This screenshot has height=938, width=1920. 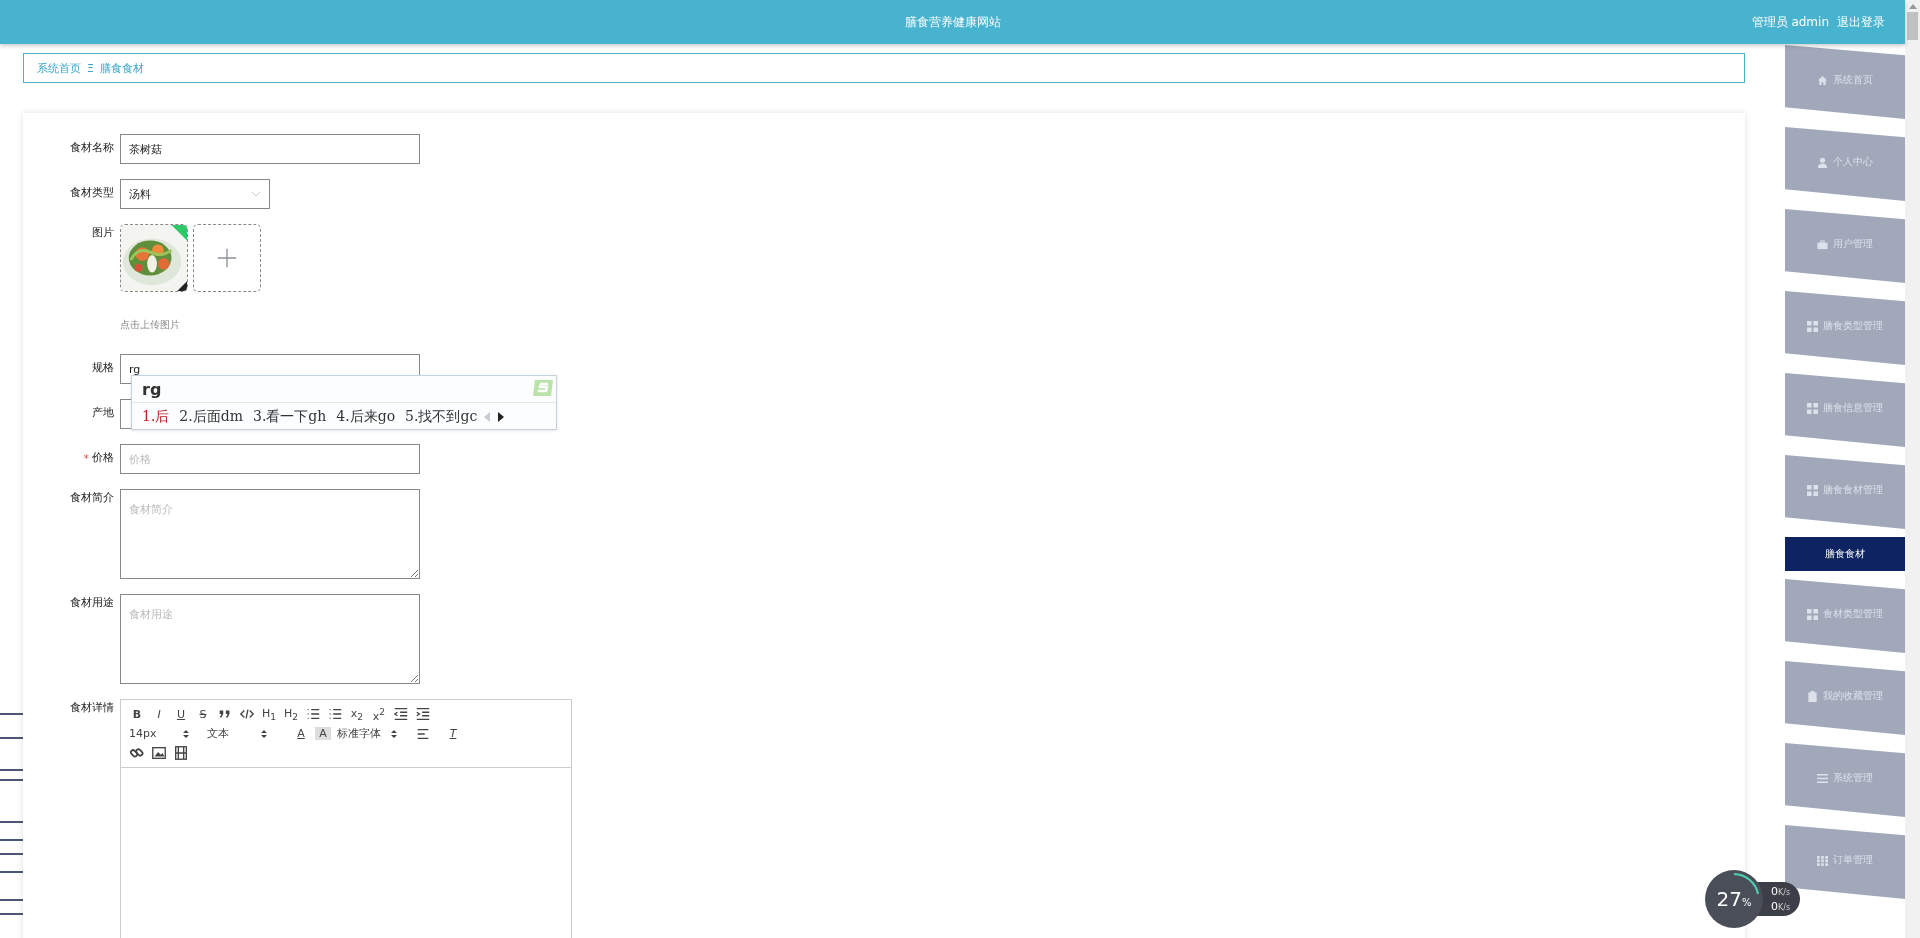 I want to click on field-label: 产地, so click(x=103, y=413).